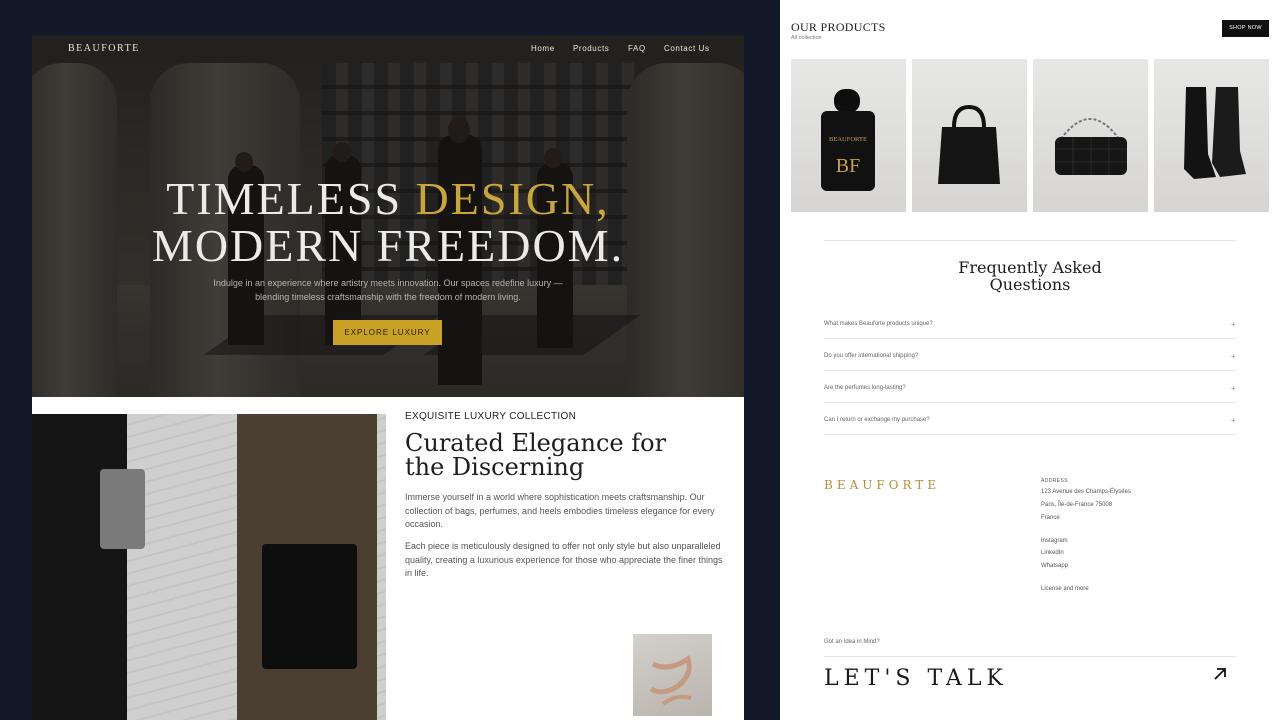  What do you see at coordinates (882, 485) in the screenshot?
I see `footer-brand: BEAUFORTE` at bounding box center [882, 485].